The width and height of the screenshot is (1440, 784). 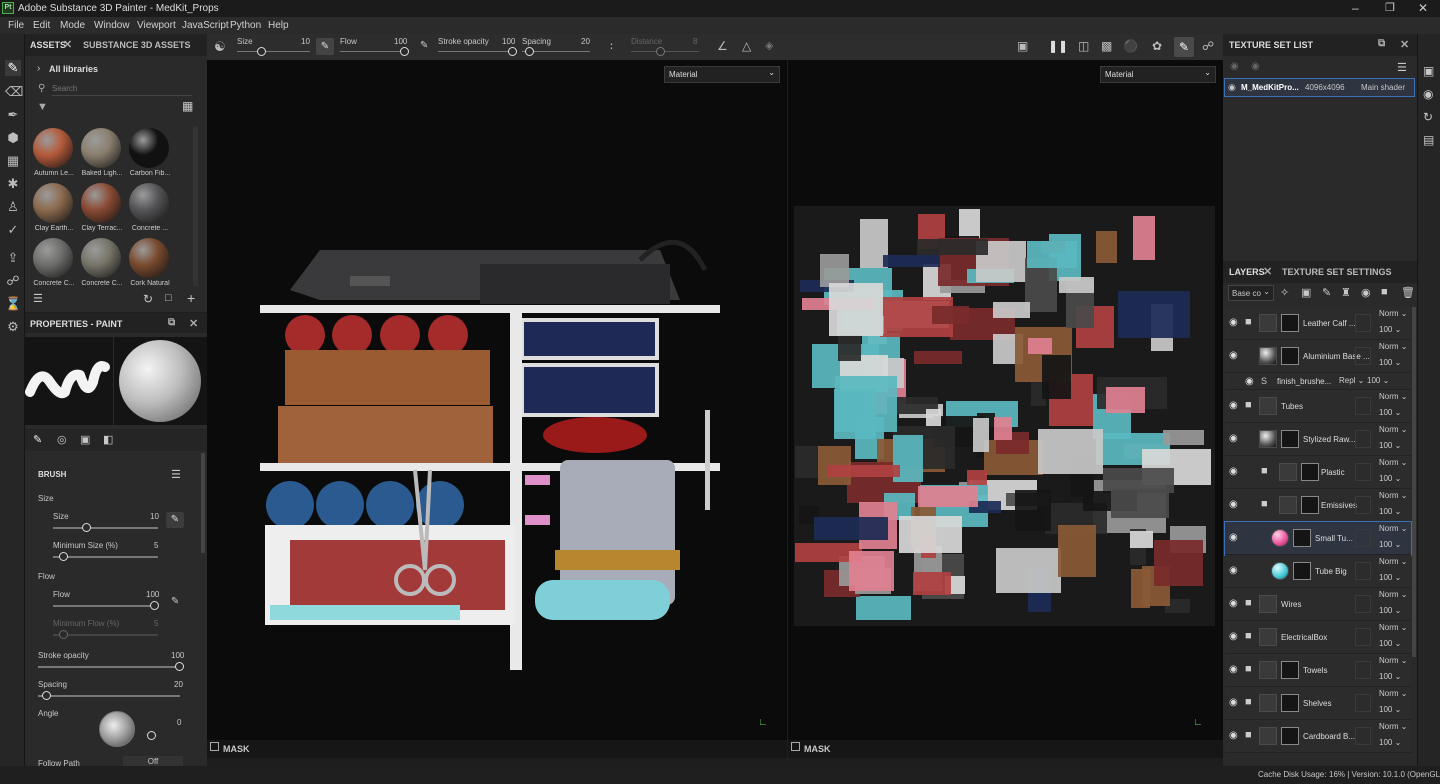 What do you see at coordinates (404, 51) in the screenshot?
I see `toolbar-flow-knob` at bounding box center [404, 51].